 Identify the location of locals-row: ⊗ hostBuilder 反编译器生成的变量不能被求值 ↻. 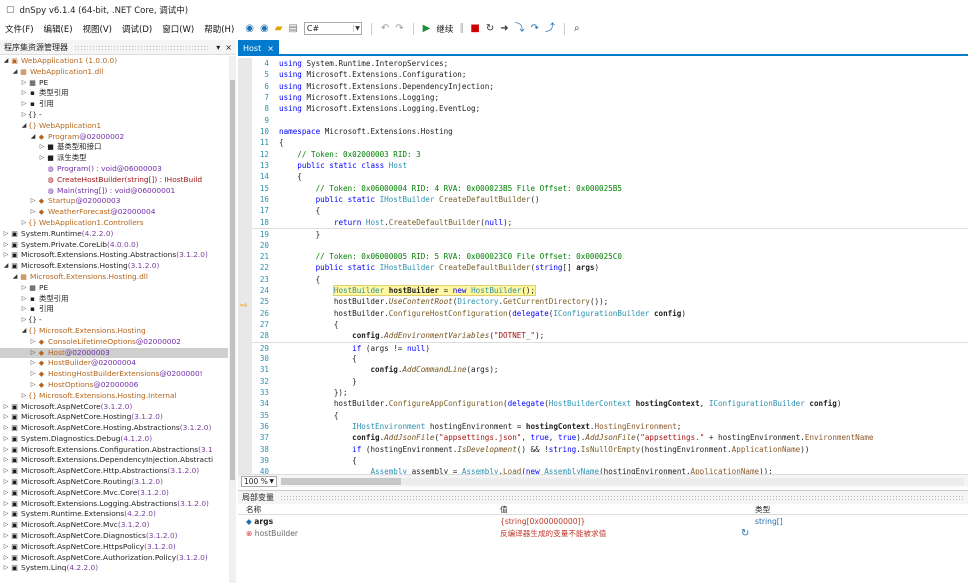
(603, 533).